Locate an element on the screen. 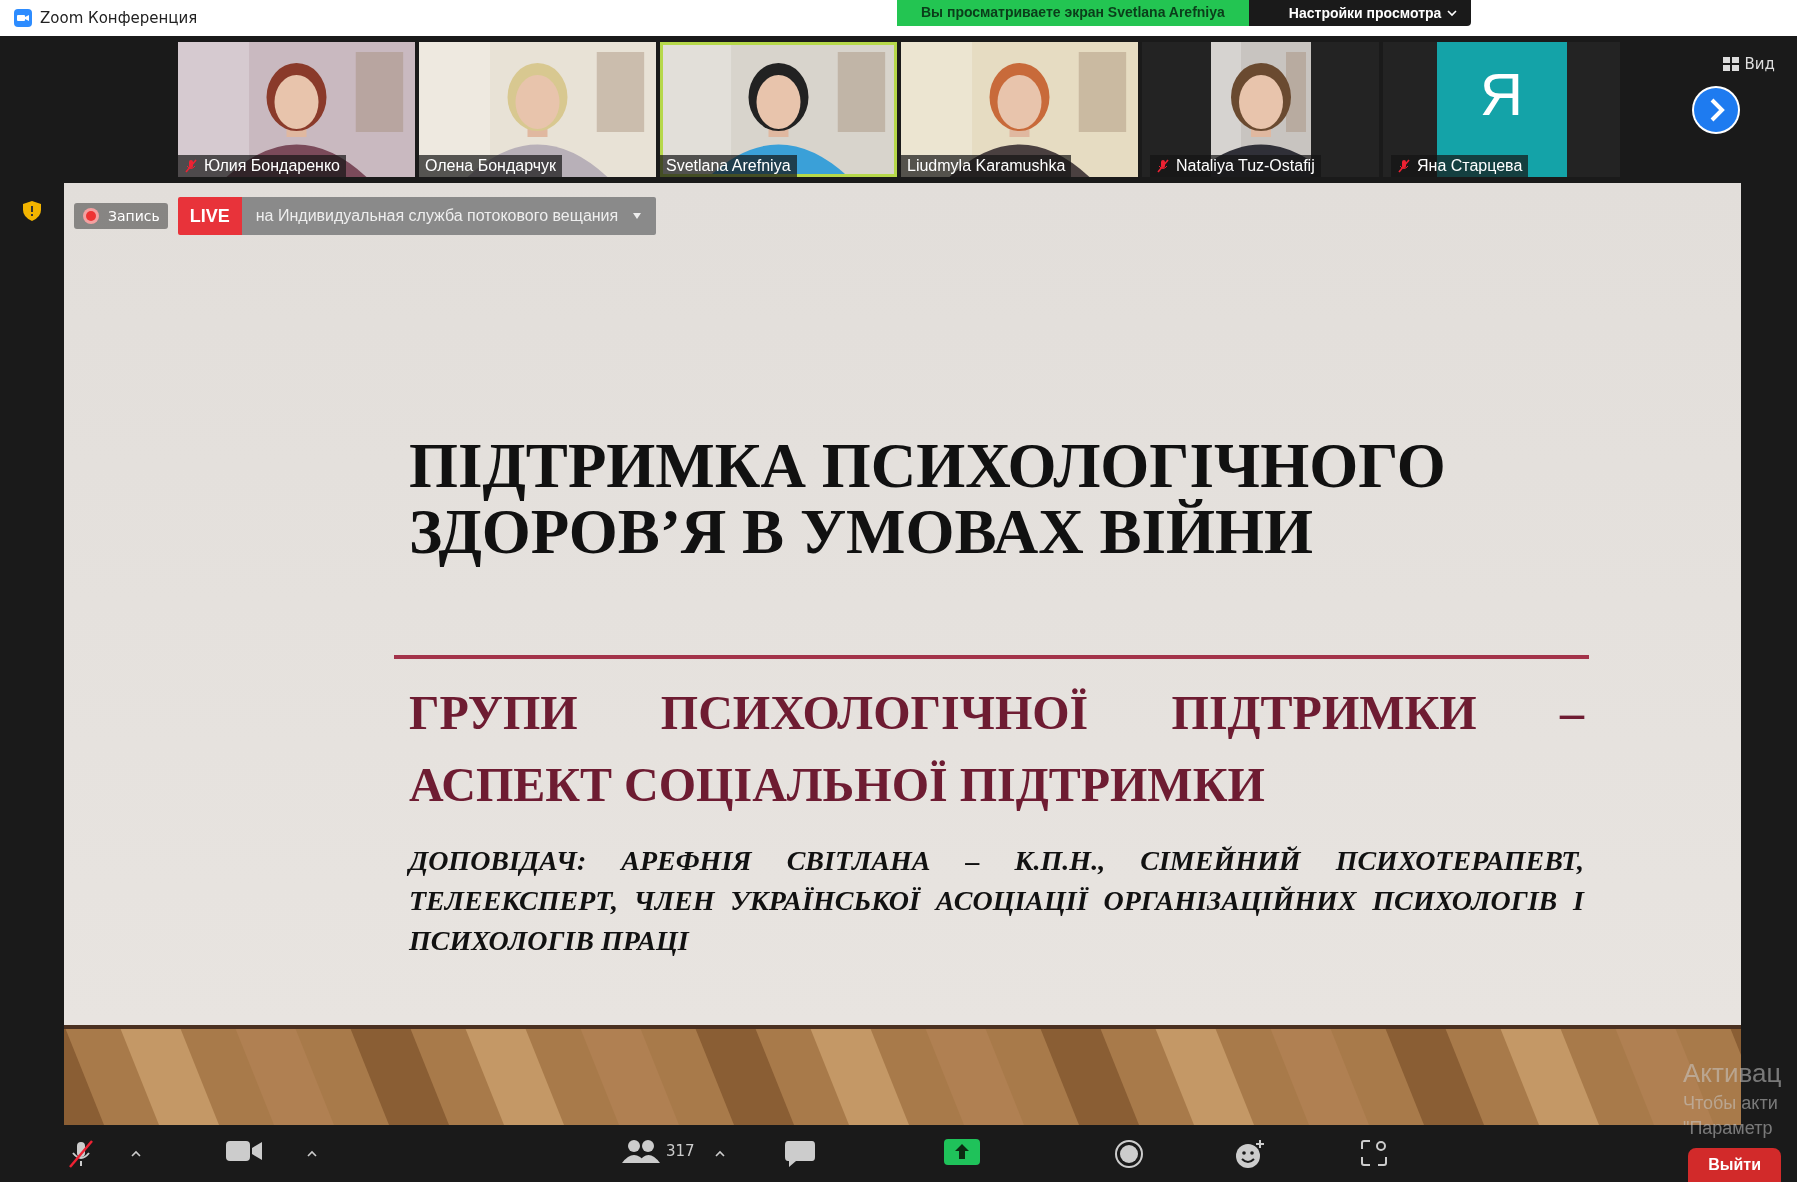 The height and width of the screenshot is (1182, 1797). people-icon is located at coordinates (641, 1151).